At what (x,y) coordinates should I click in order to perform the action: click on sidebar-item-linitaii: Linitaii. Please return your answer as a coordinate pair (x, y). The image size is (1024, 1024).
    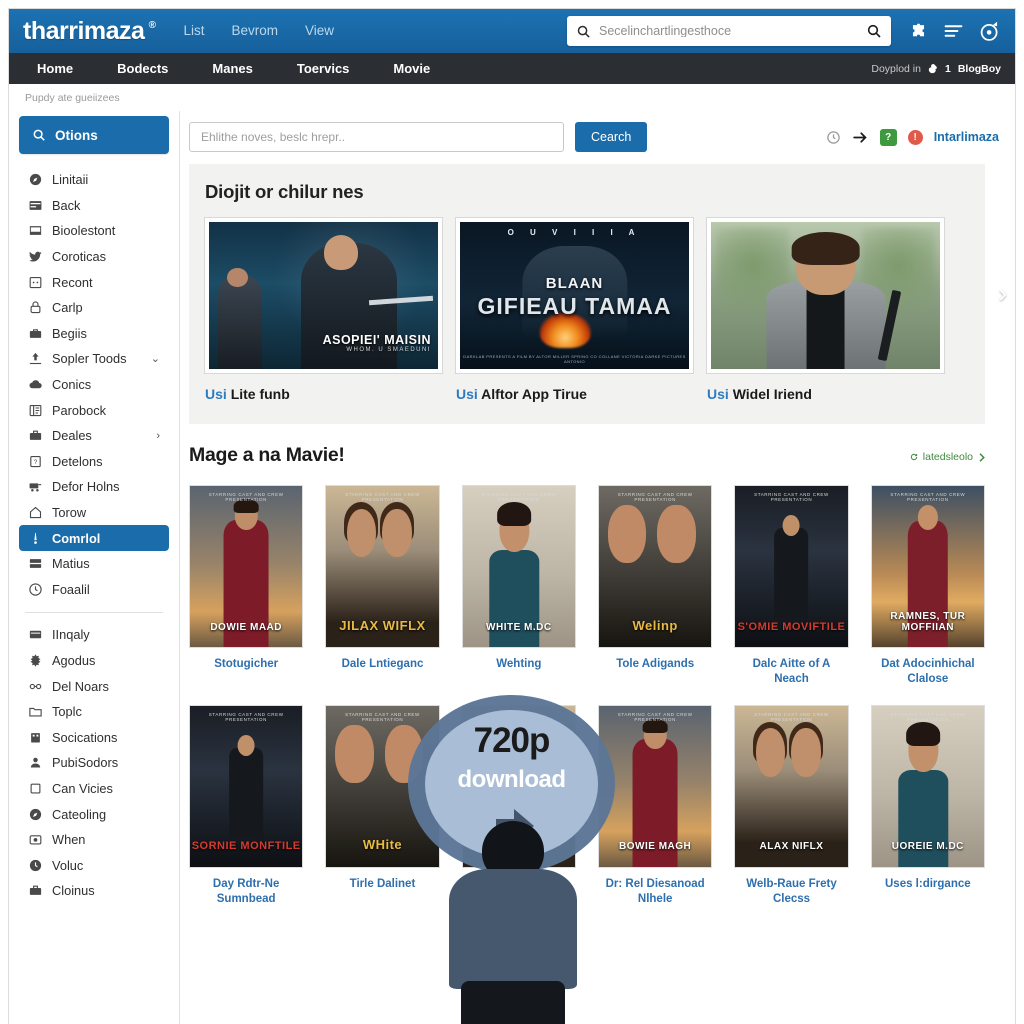
    Looking at the image, I should click on (94, 180).